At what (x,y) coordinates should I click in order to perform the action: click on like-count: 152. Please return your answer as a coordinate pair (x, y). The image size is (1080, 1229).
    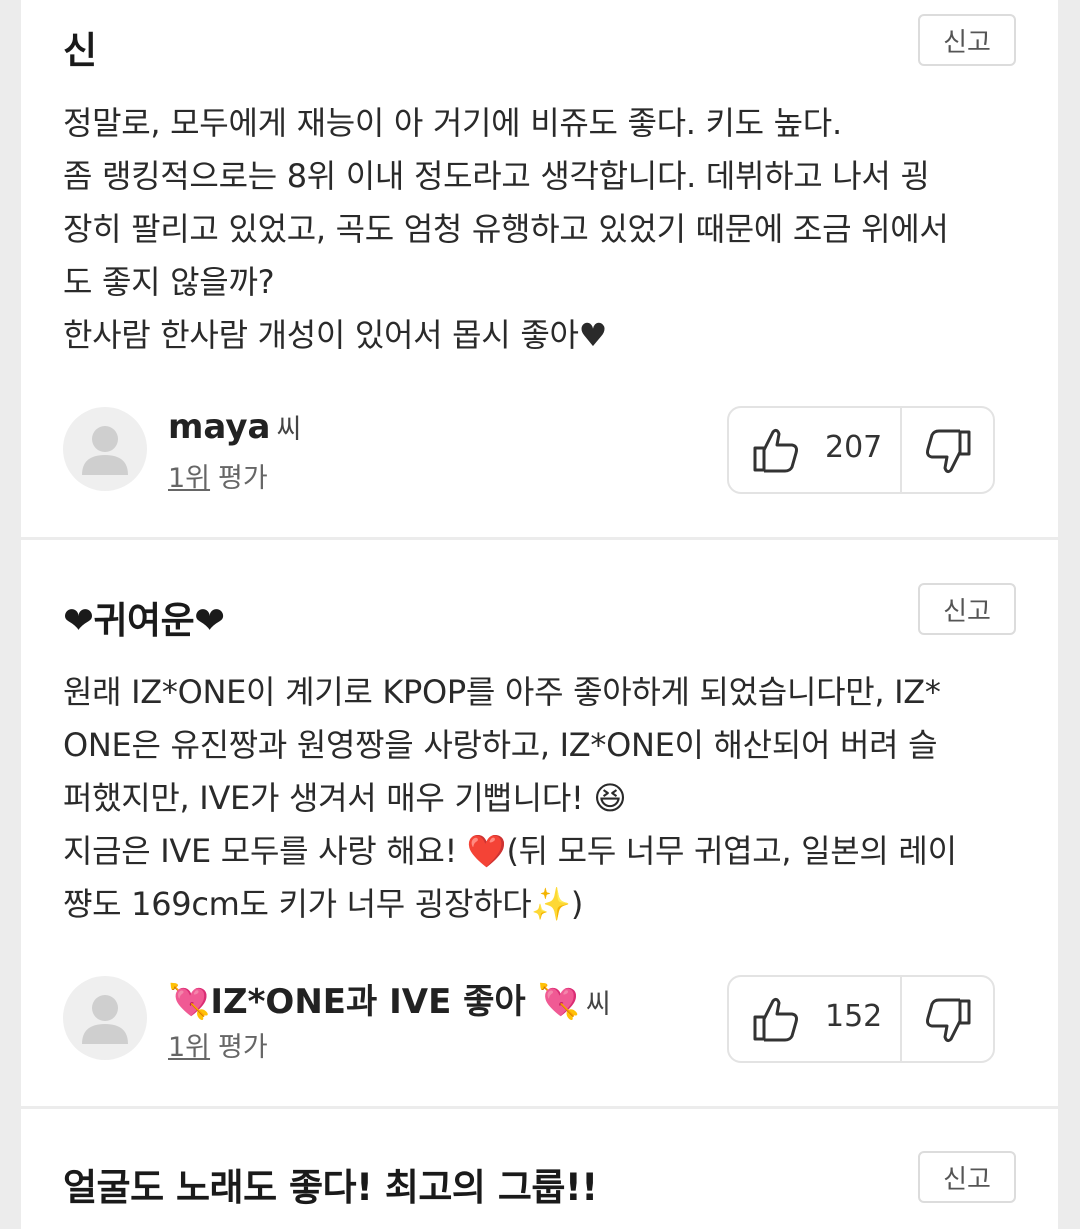
    Looking at the image, I should click on (854, 1016).